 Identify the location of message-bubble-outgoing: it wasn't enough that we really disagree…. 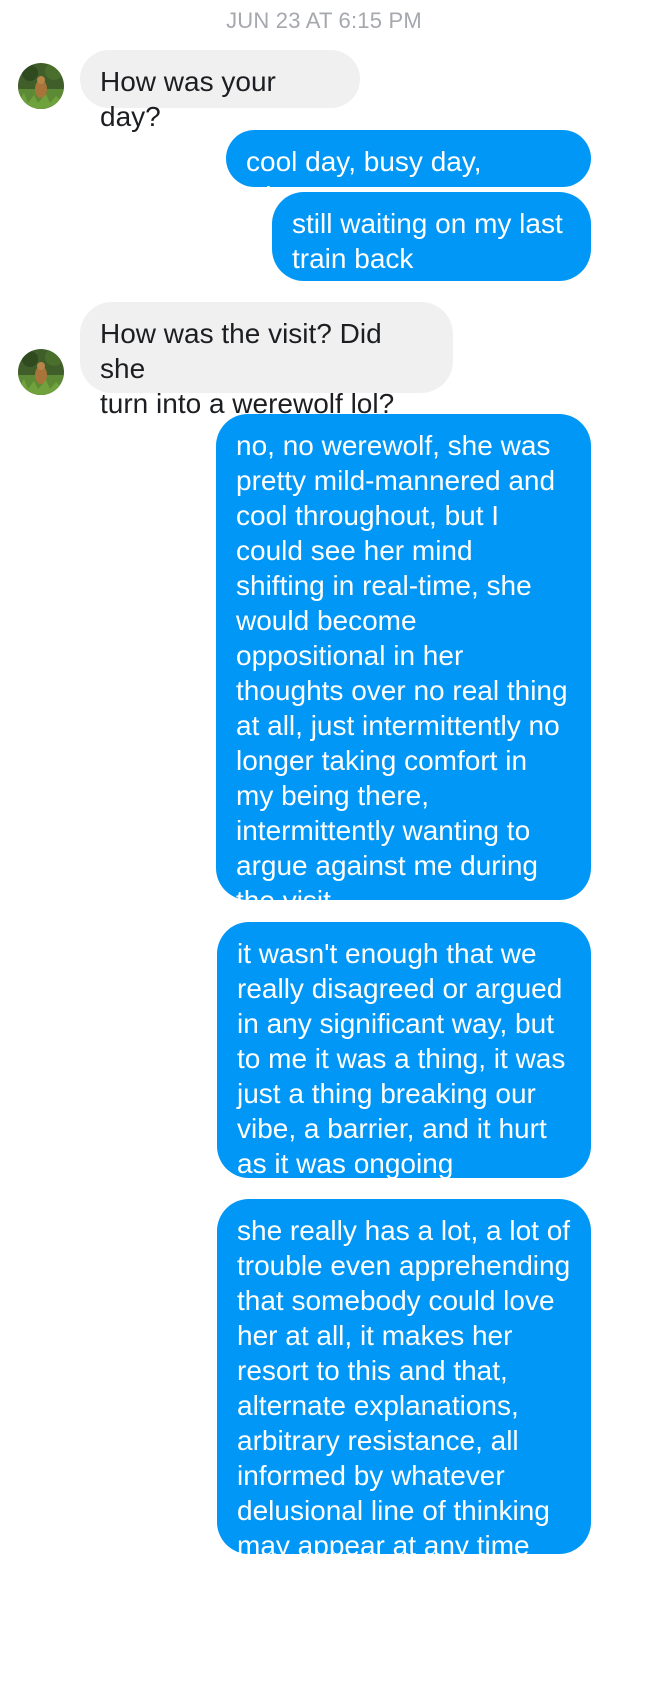
(404, 1050).